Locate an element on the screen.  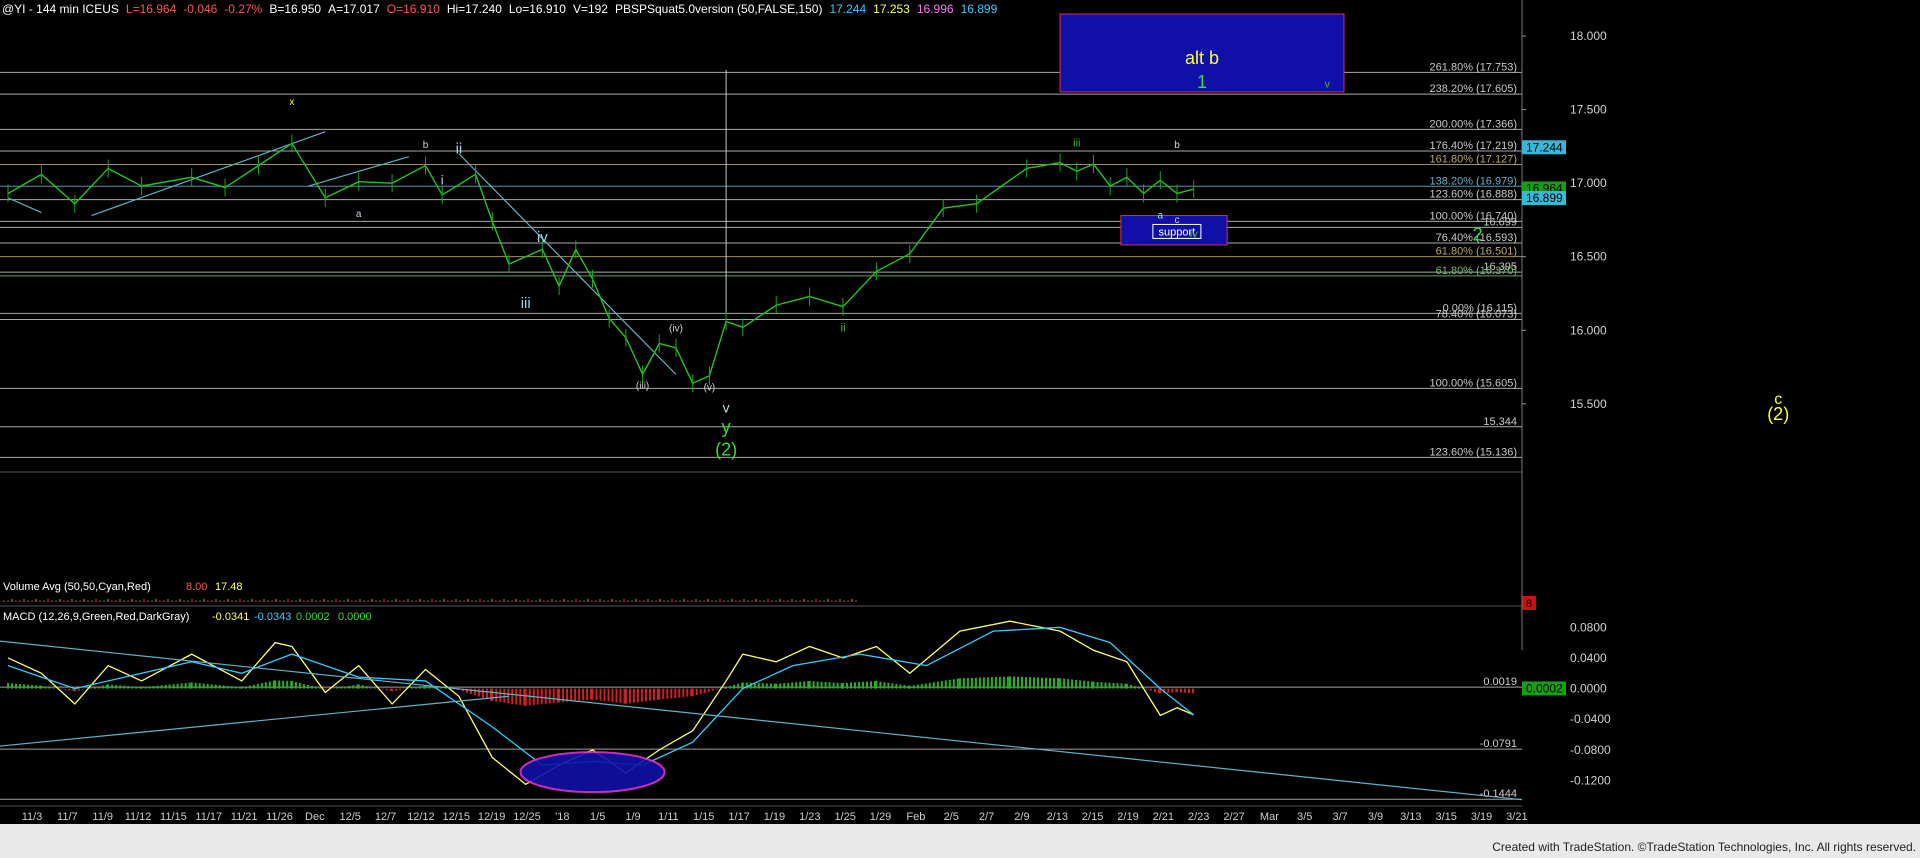
macd-label: MACD (12,26,9,Green,Red,DarkGray) is located at coordinates (96, 617).